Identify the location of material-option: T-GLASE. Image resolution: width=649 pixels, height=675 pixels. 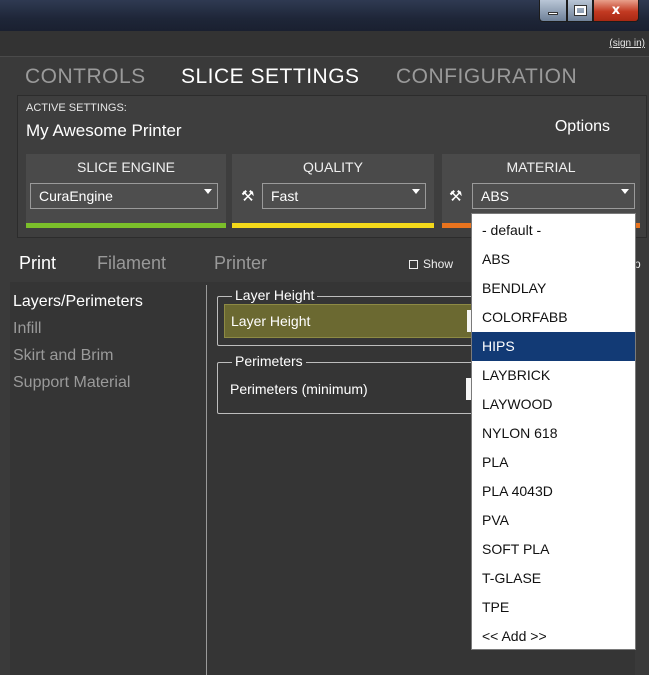
(553, 578).